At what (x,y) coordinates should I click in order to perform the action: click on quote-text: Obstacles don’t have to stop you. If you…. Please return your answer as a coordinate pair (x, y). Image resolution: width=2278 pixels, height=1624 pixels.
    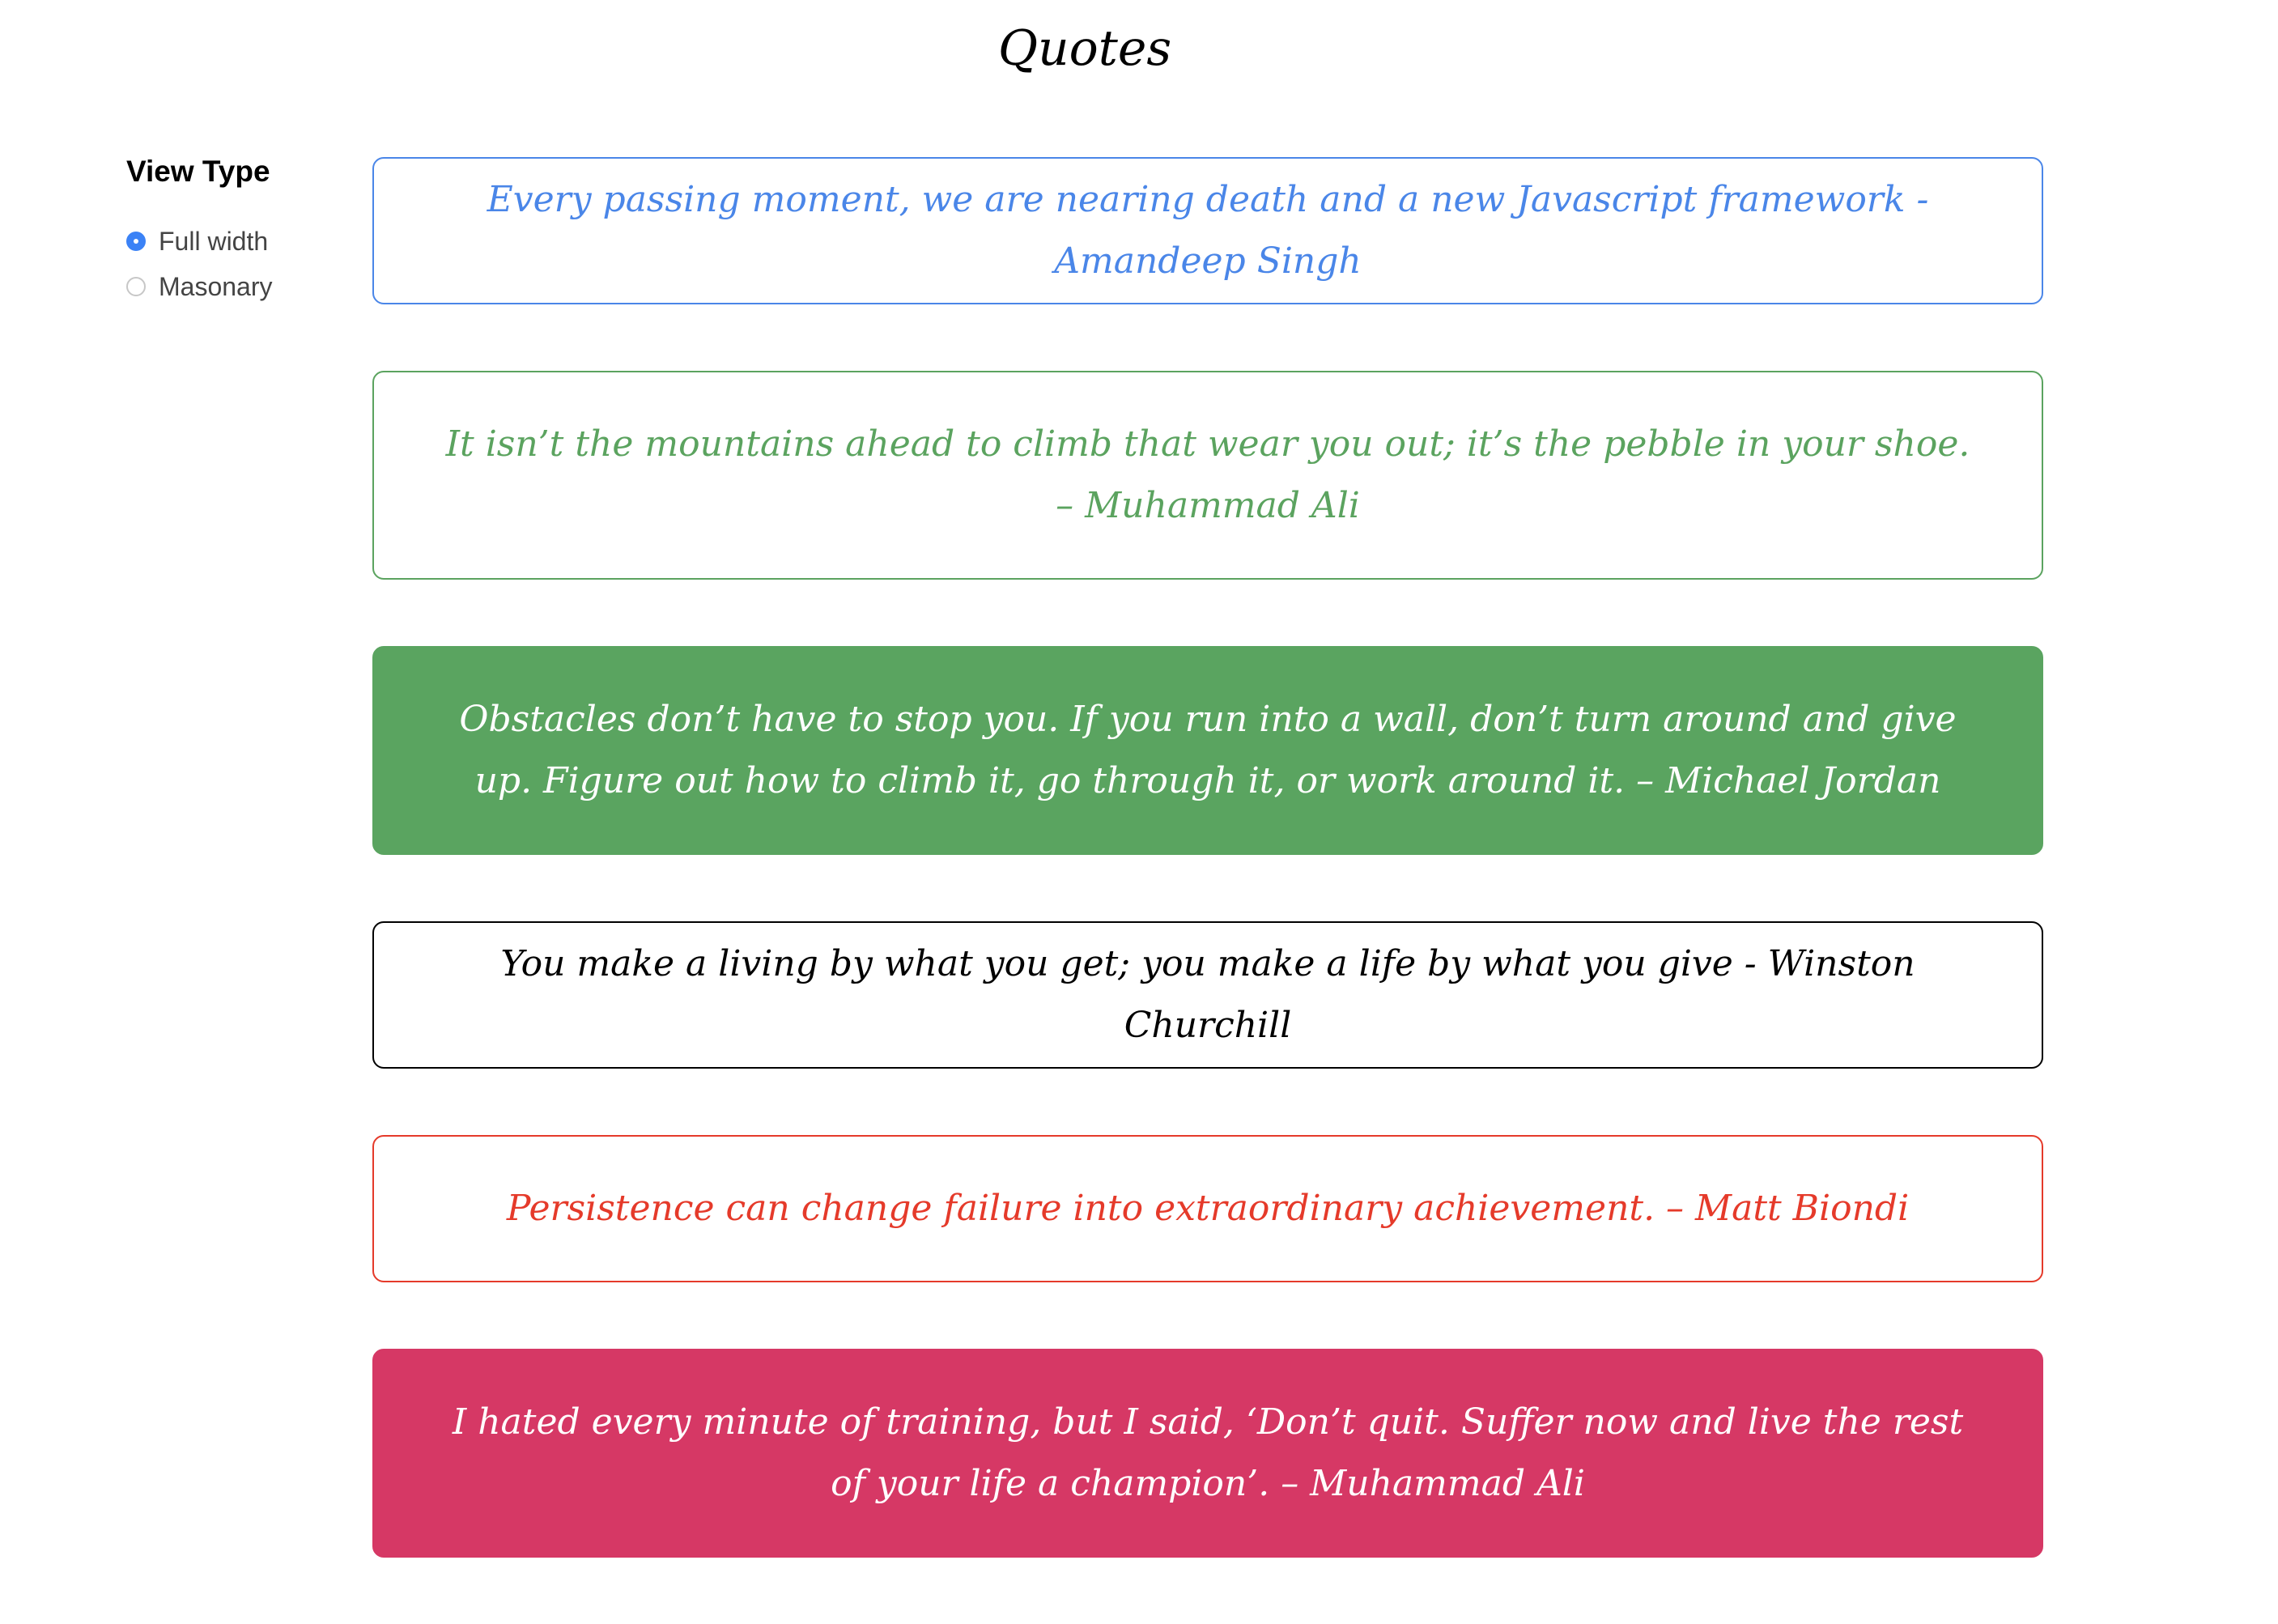
    Looking at the image, I should click on (1208, 750).